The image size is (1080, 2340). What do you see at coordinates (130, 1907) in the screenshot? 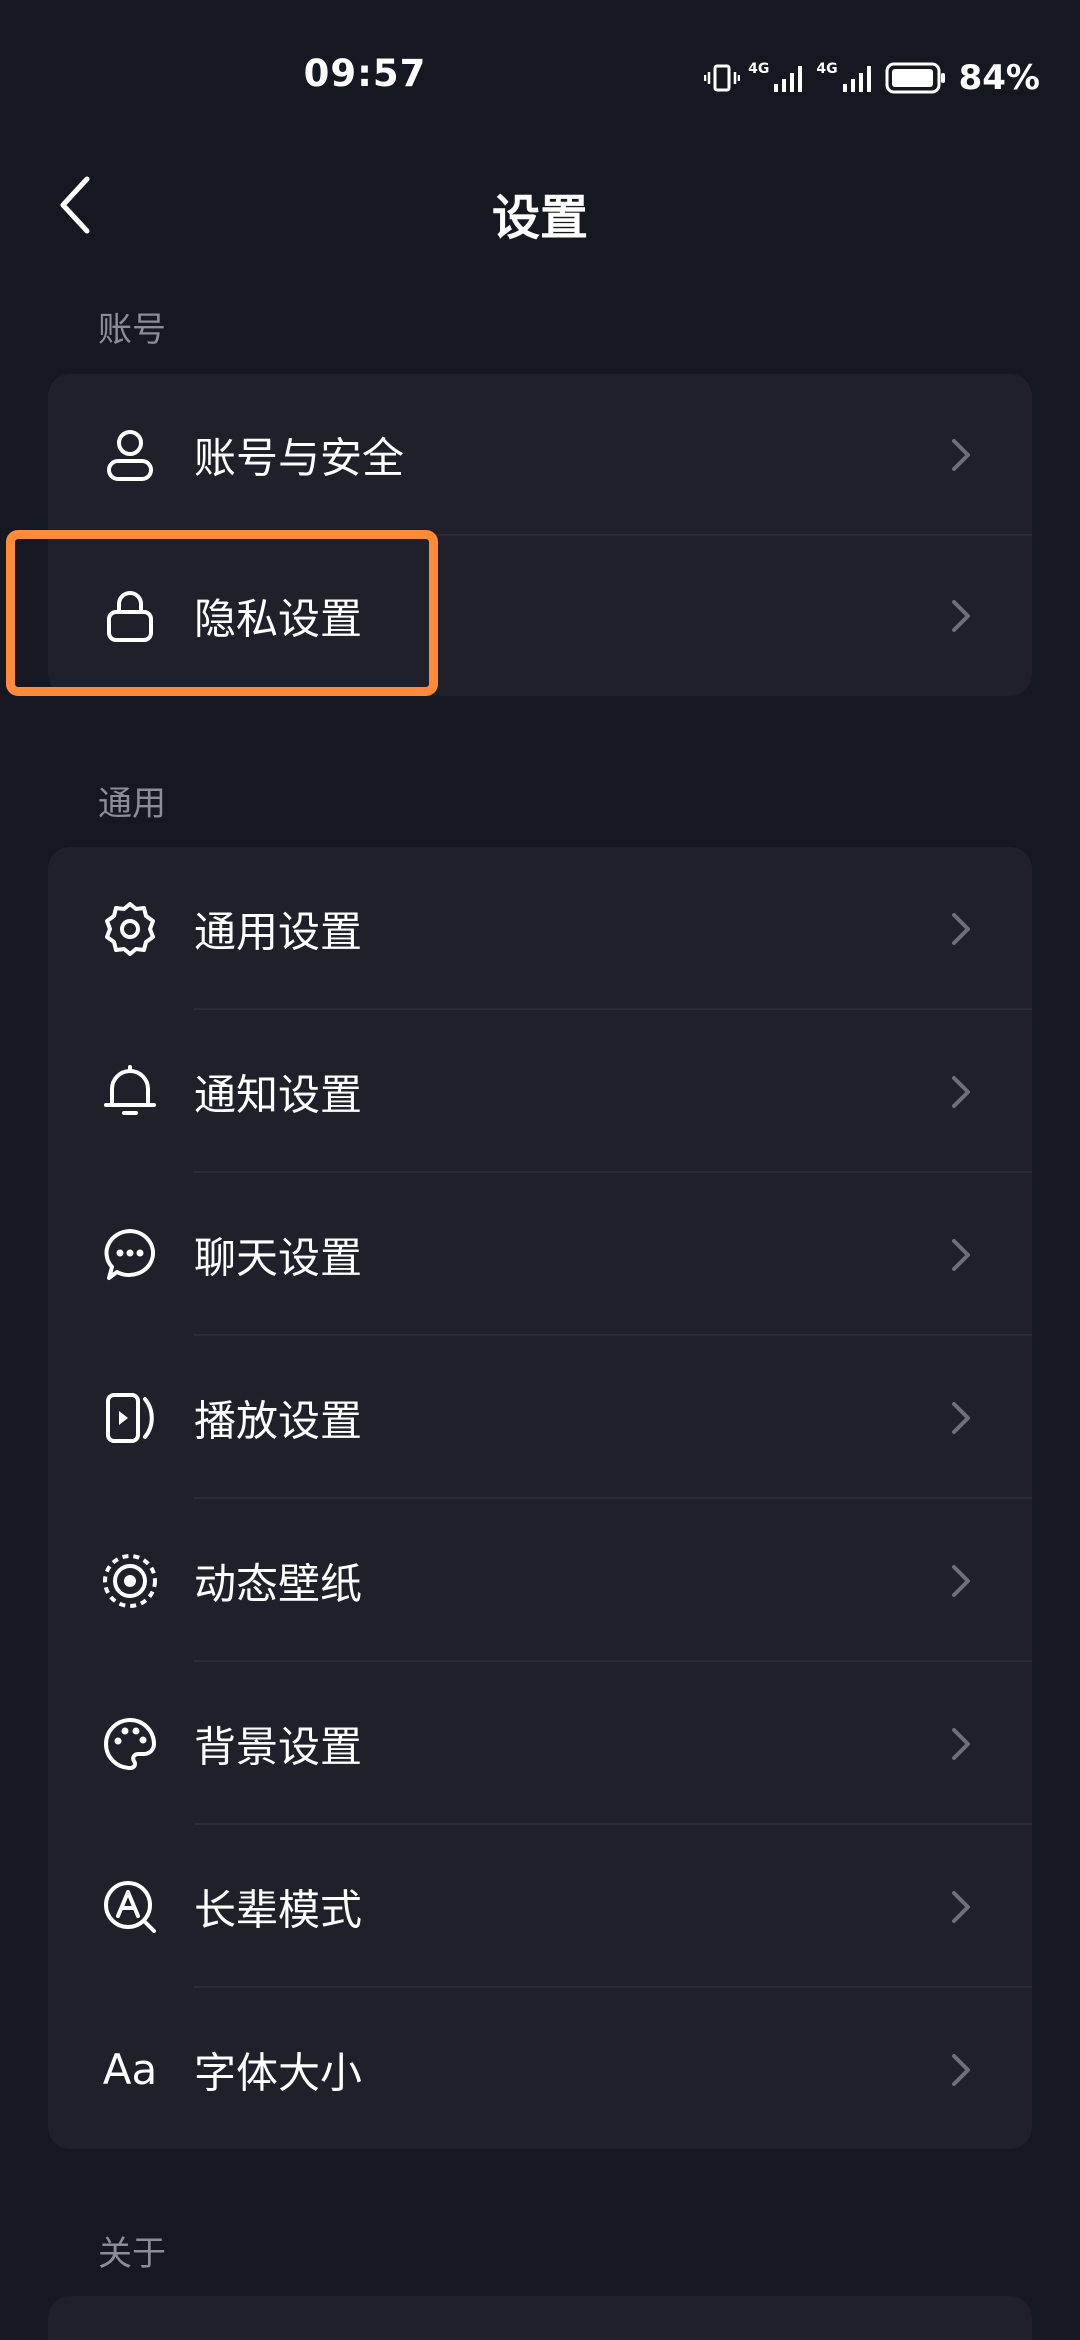
I see `elder-mode-icon` at bounding box center [130, 1907].